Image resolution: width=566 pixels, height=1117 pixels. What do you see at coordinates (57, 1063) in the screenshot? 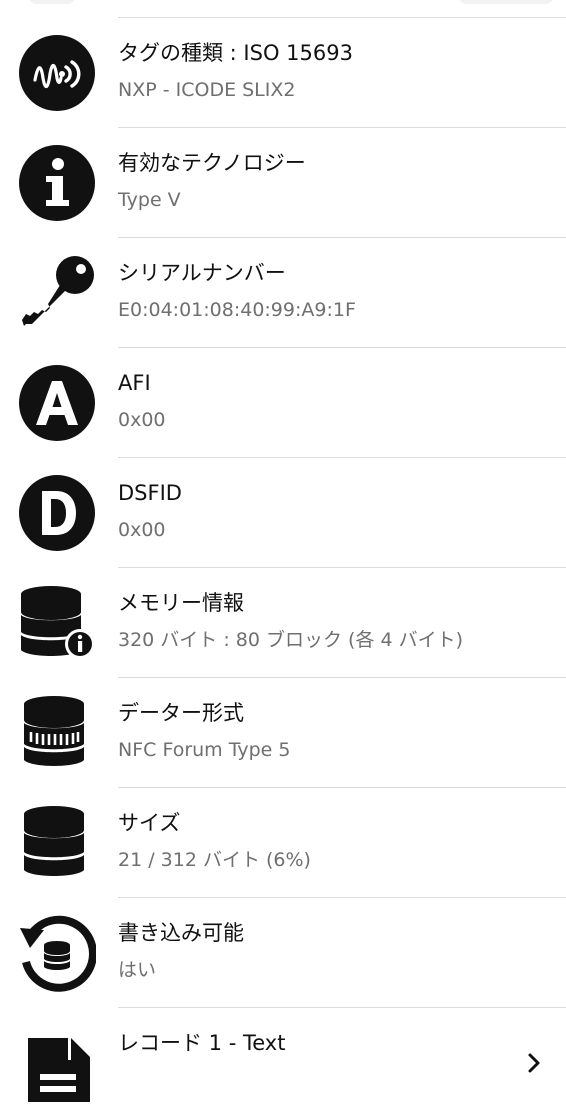
I see `document-icon` at bounding box center [57, 1063].